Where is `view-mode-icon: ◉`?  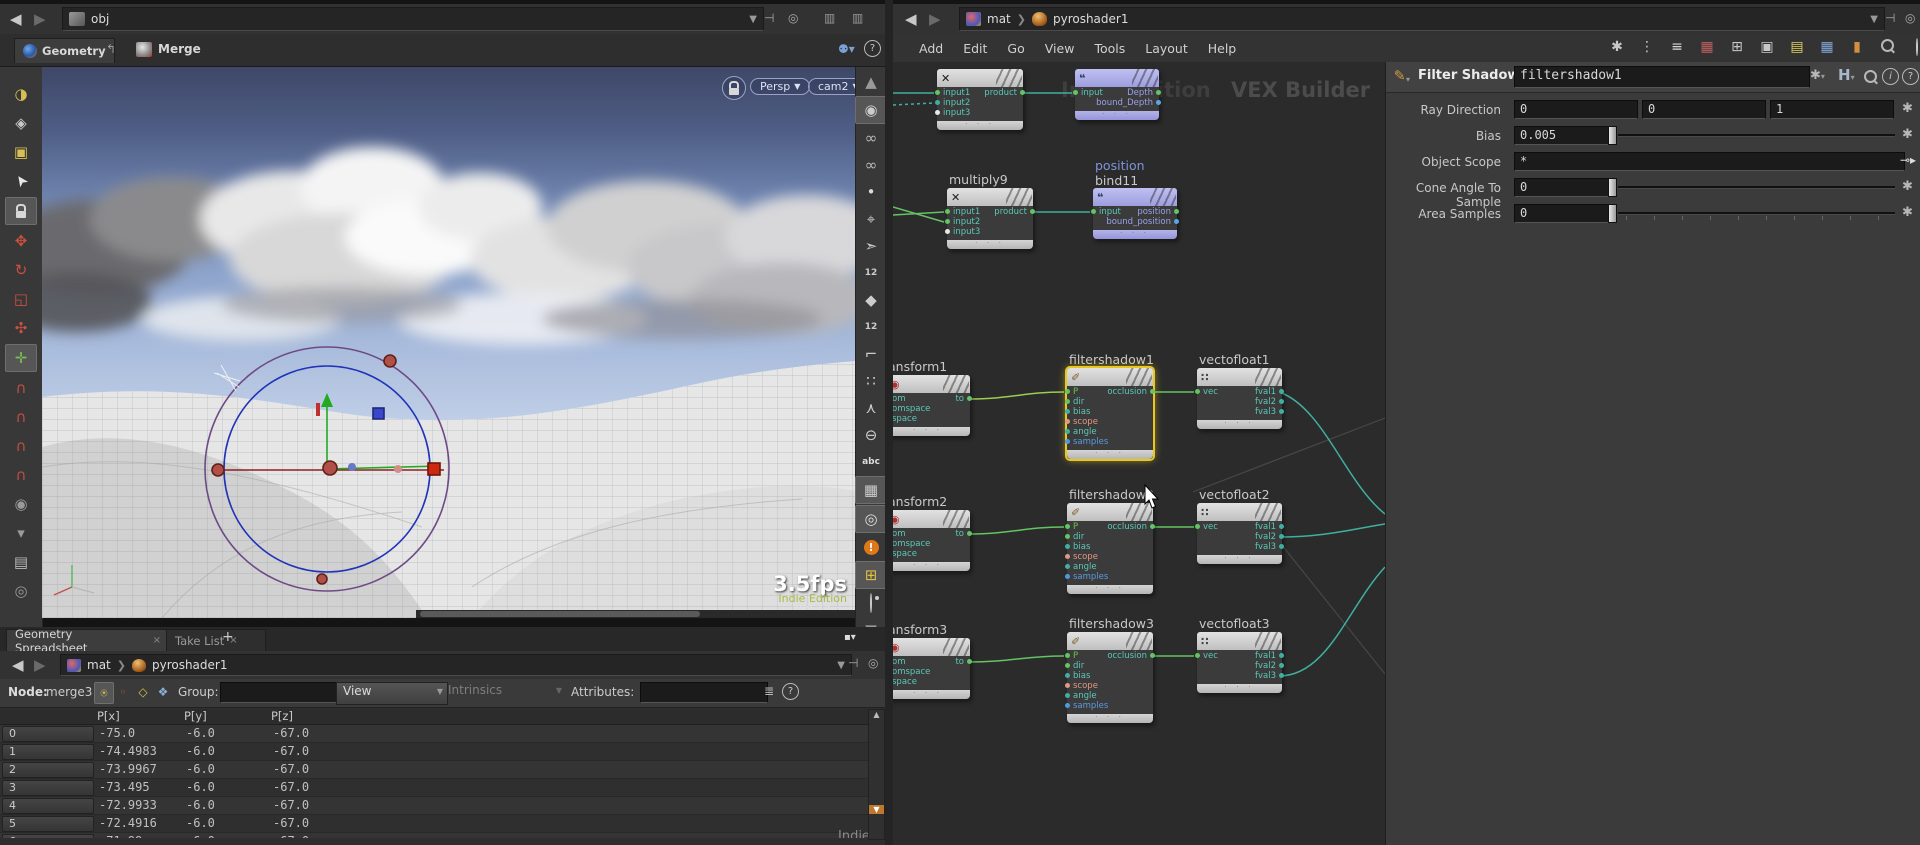
view-mode-icon: ◉ is located at coordinates (871, 110).